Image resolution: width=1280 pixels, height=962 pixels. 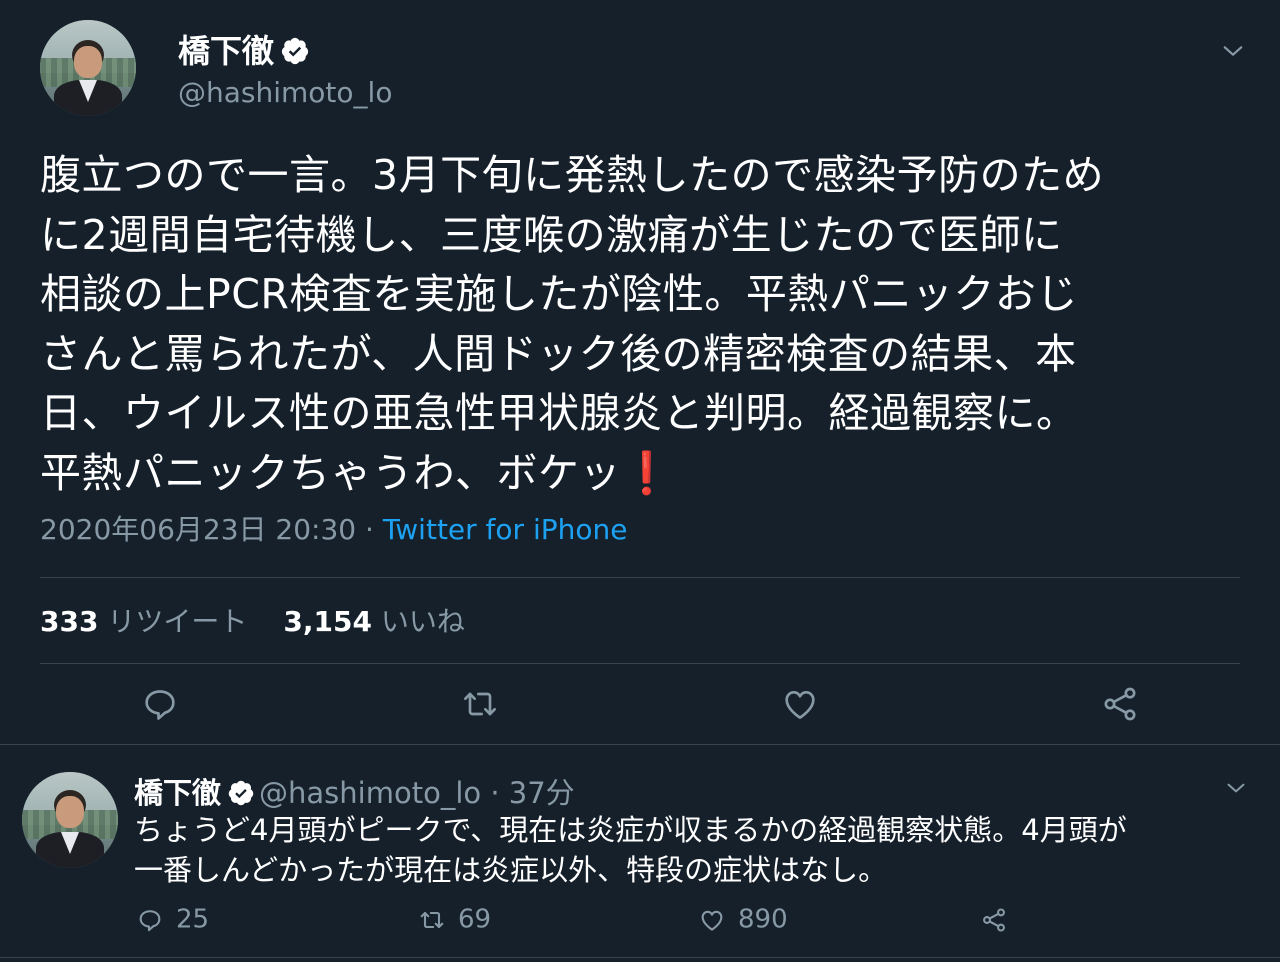 I want to click on reply-reply-count: 25, so click(x=193, y=919).